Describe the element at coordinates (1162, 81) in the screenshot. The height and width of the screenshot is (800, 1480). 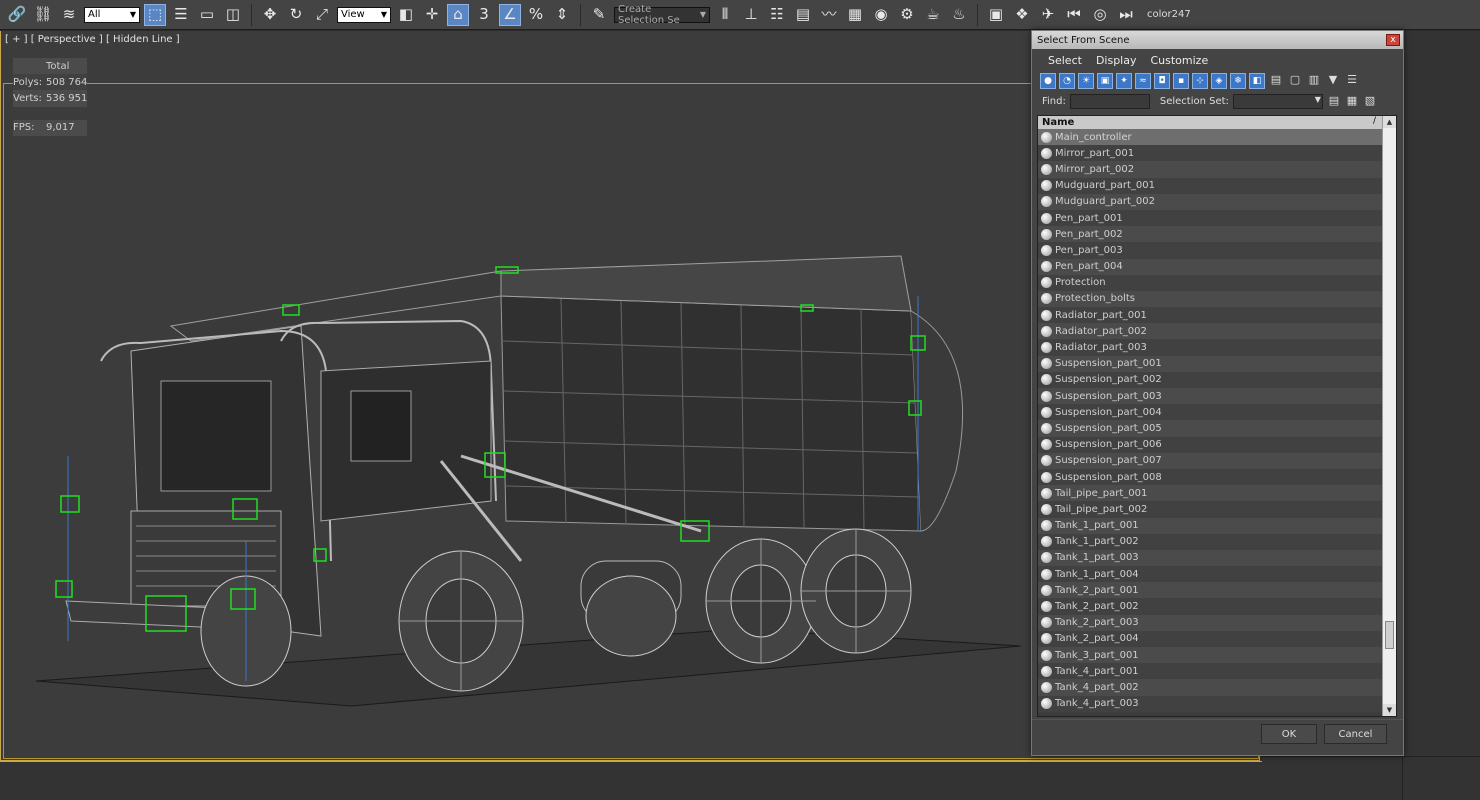
I see `display-groups-icon: ◘` at that location.